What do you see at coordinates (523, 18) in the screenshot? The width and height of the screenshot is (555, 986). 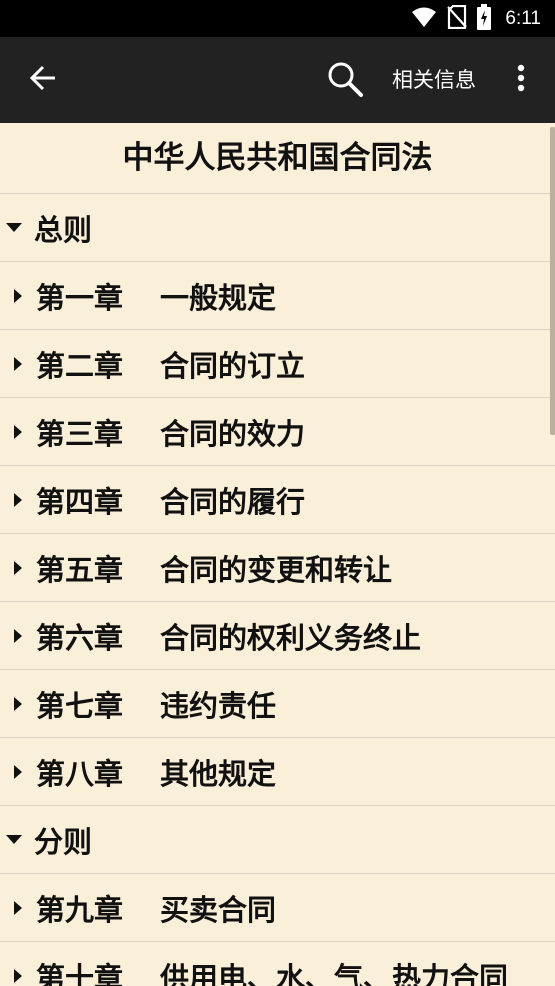 I see `status-time: 6:11` at bounding box center [523, 18].